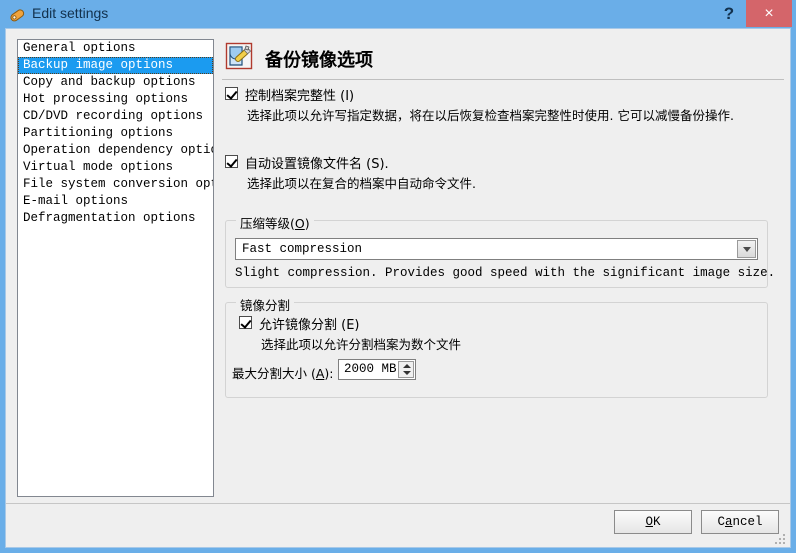 Image resolution: width=796 pixels, height=553 pixels. Describe the element at coordinates (398, 15) in the screenshot. I see `title-bar: Edit settings ? ×` at that location.